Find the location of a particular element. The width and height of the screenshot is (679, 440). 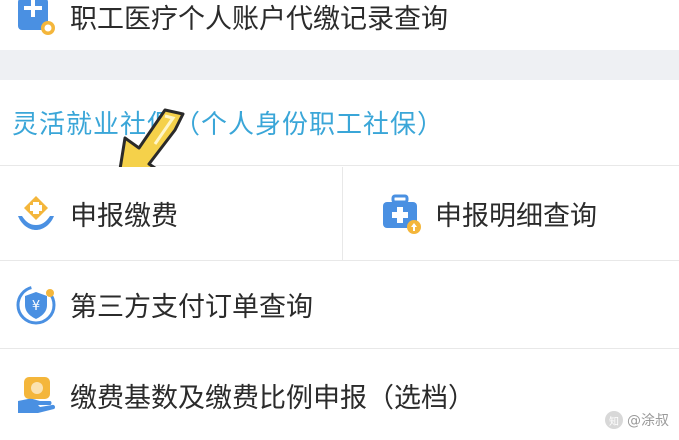

zhihu-logo-icon: 知 is located at coordinates (614, 420).